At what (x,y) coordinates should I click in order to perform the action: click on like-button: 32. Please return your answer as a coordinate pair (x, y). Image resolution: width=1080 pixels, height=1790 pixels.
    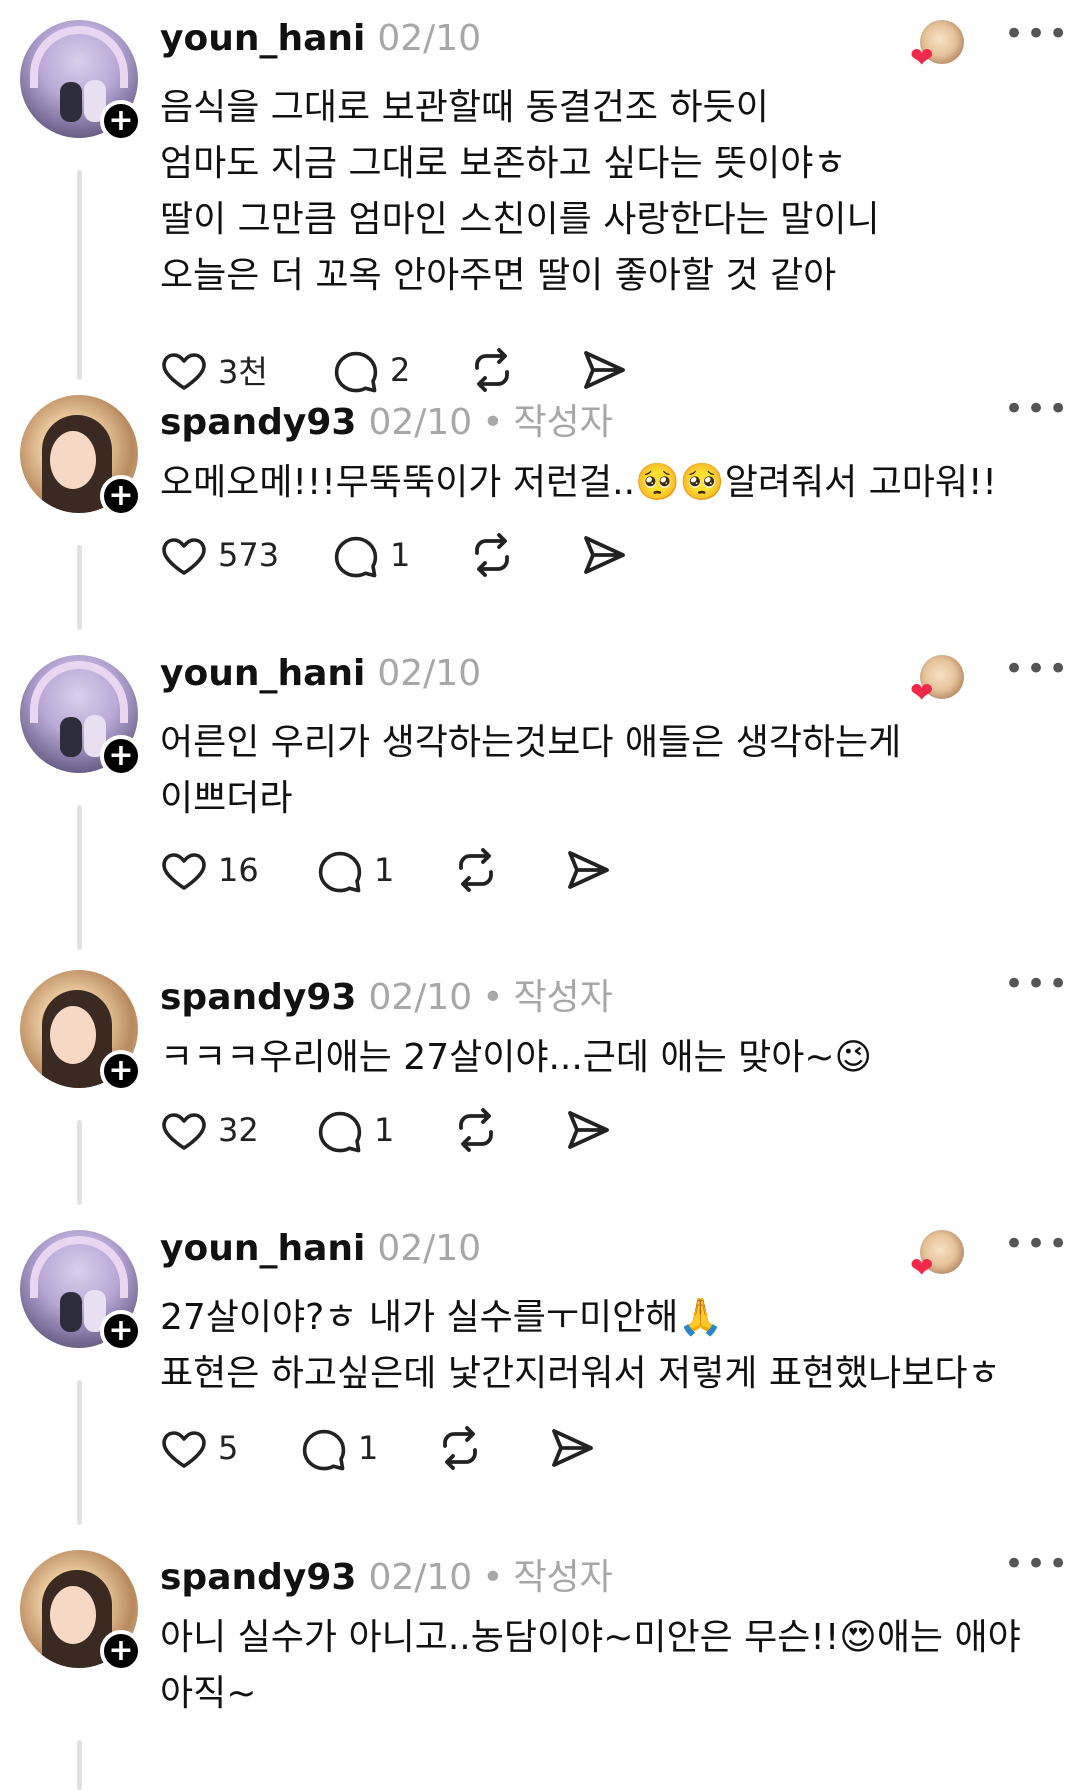
    Looking at the image, I should click on (238, 1130).